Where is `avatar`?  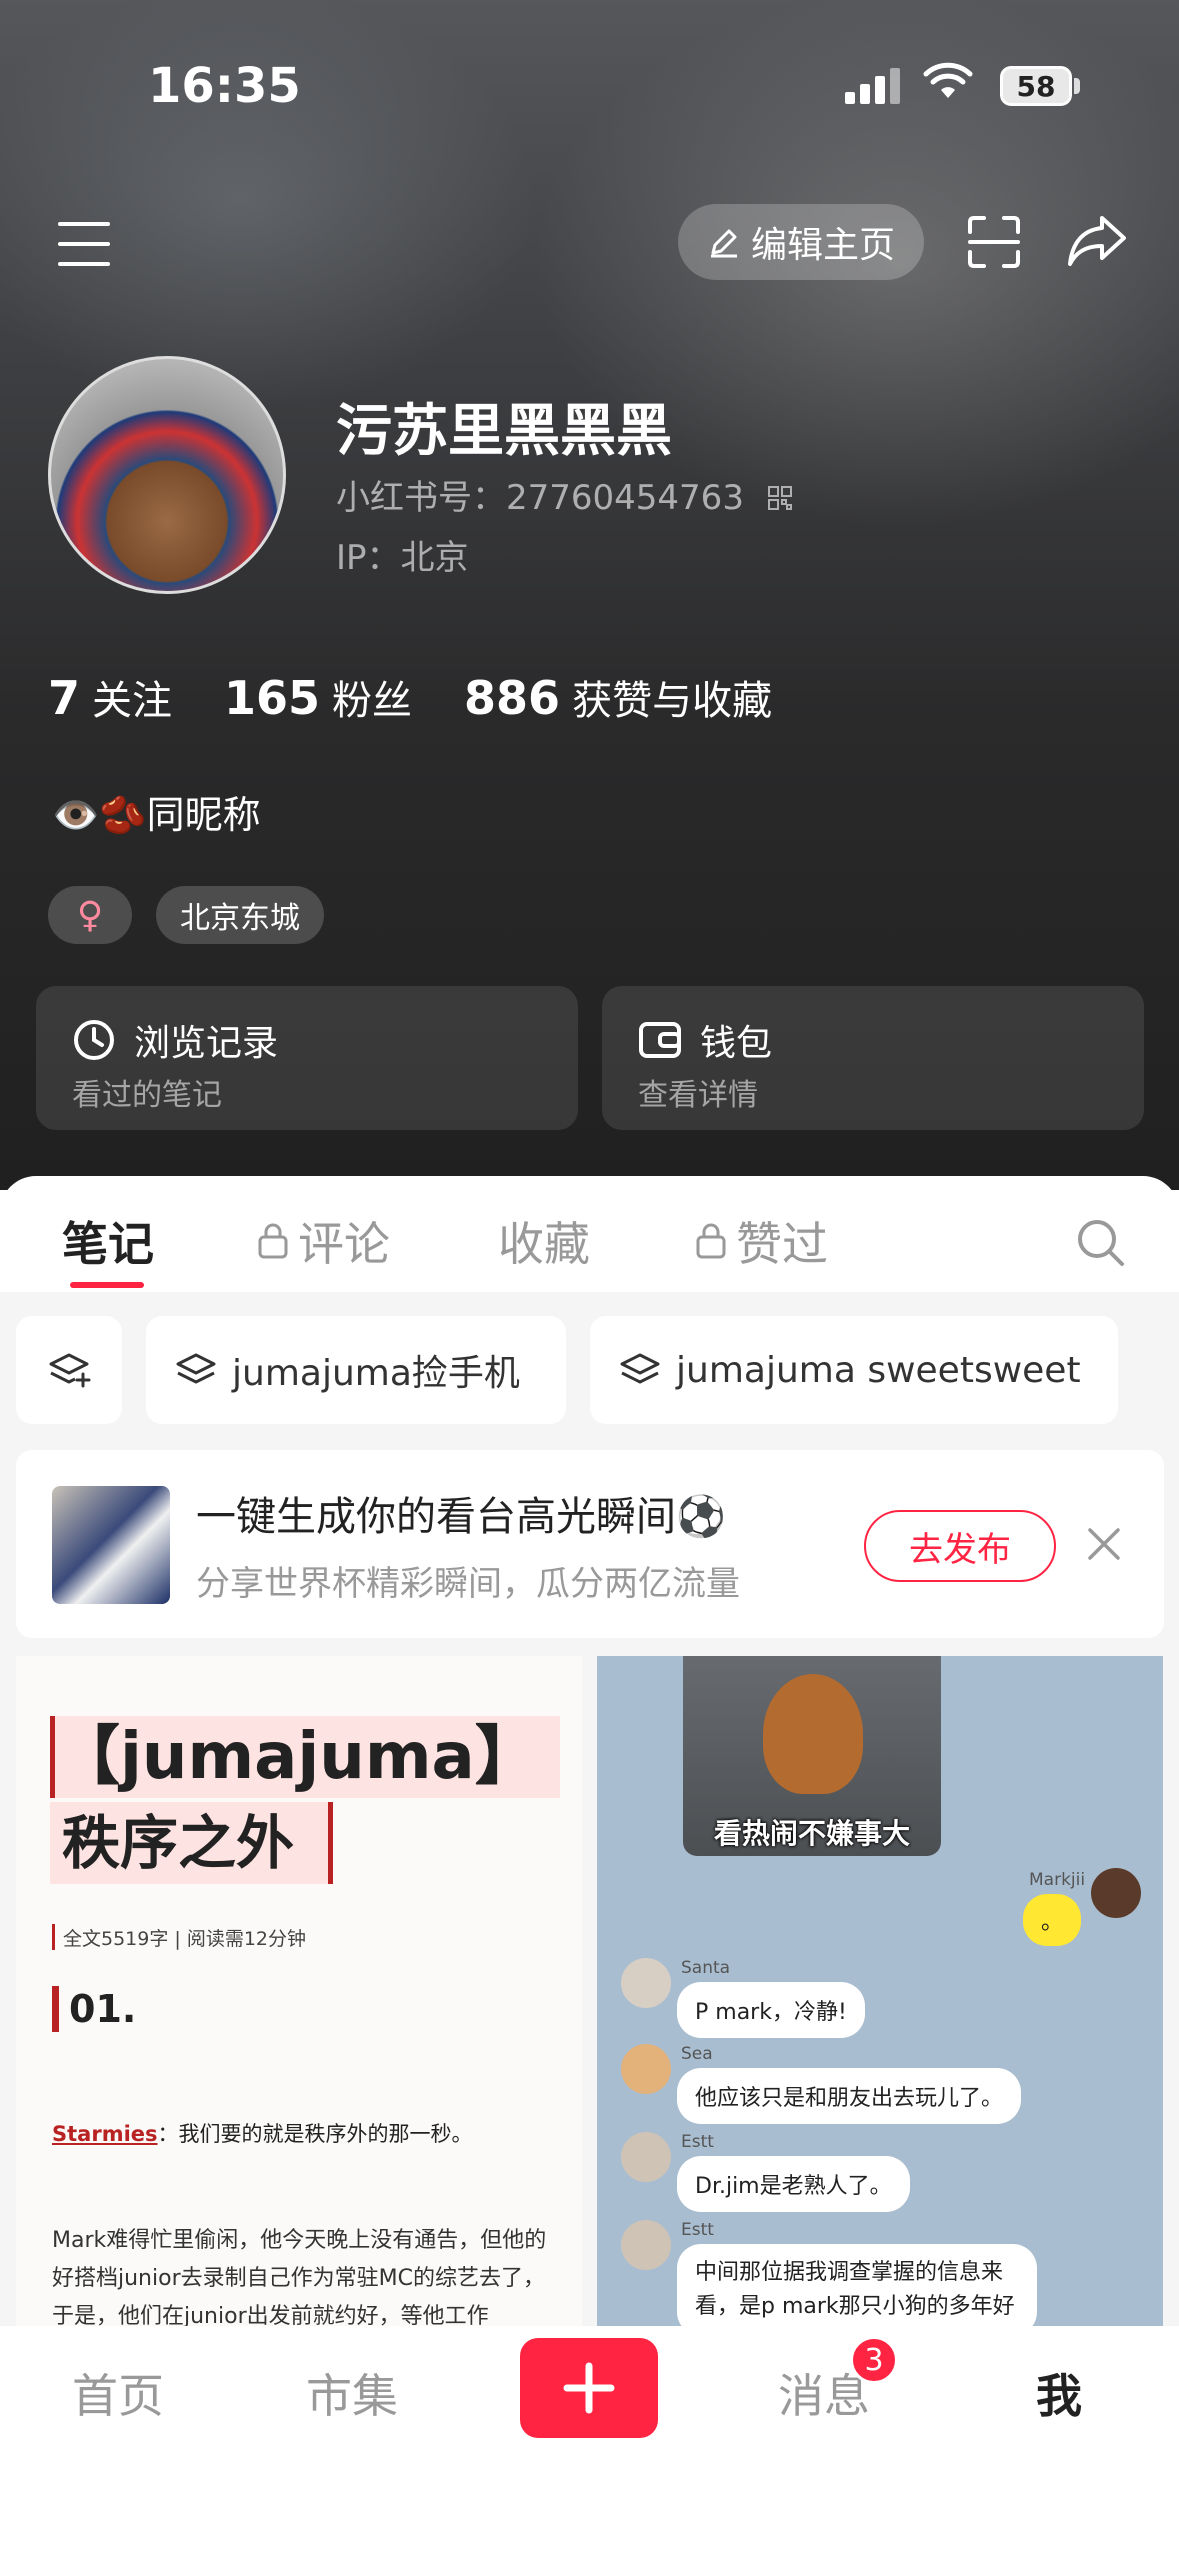 avatar is located at coordinates (167, 475).